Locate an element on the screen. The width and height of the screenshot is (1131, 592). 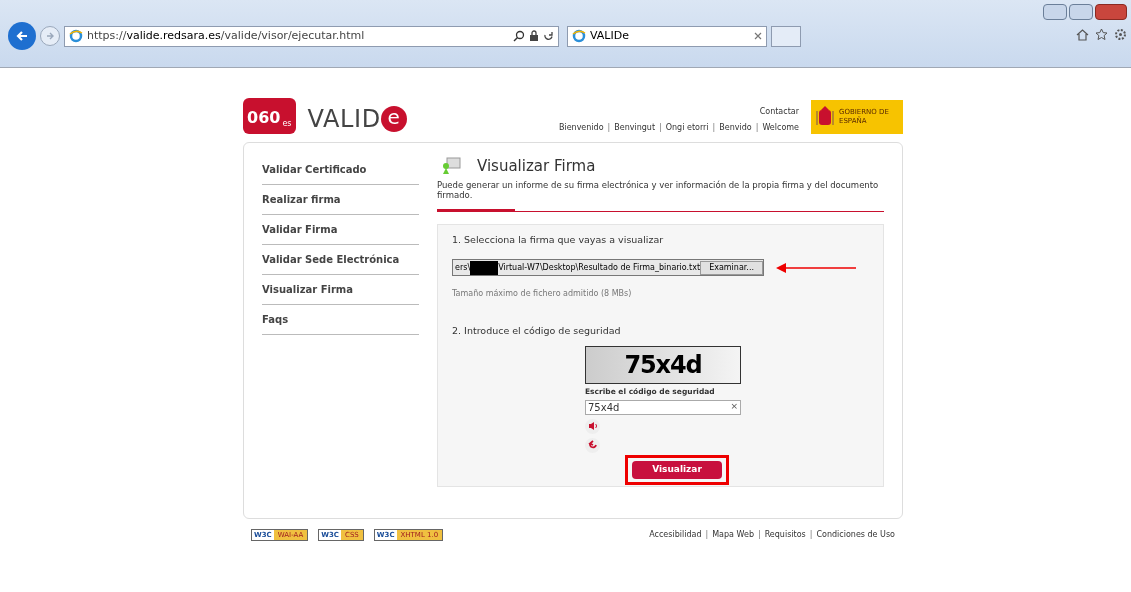
sidebar-item: Realizar firma is located at coordinates (340, 200).